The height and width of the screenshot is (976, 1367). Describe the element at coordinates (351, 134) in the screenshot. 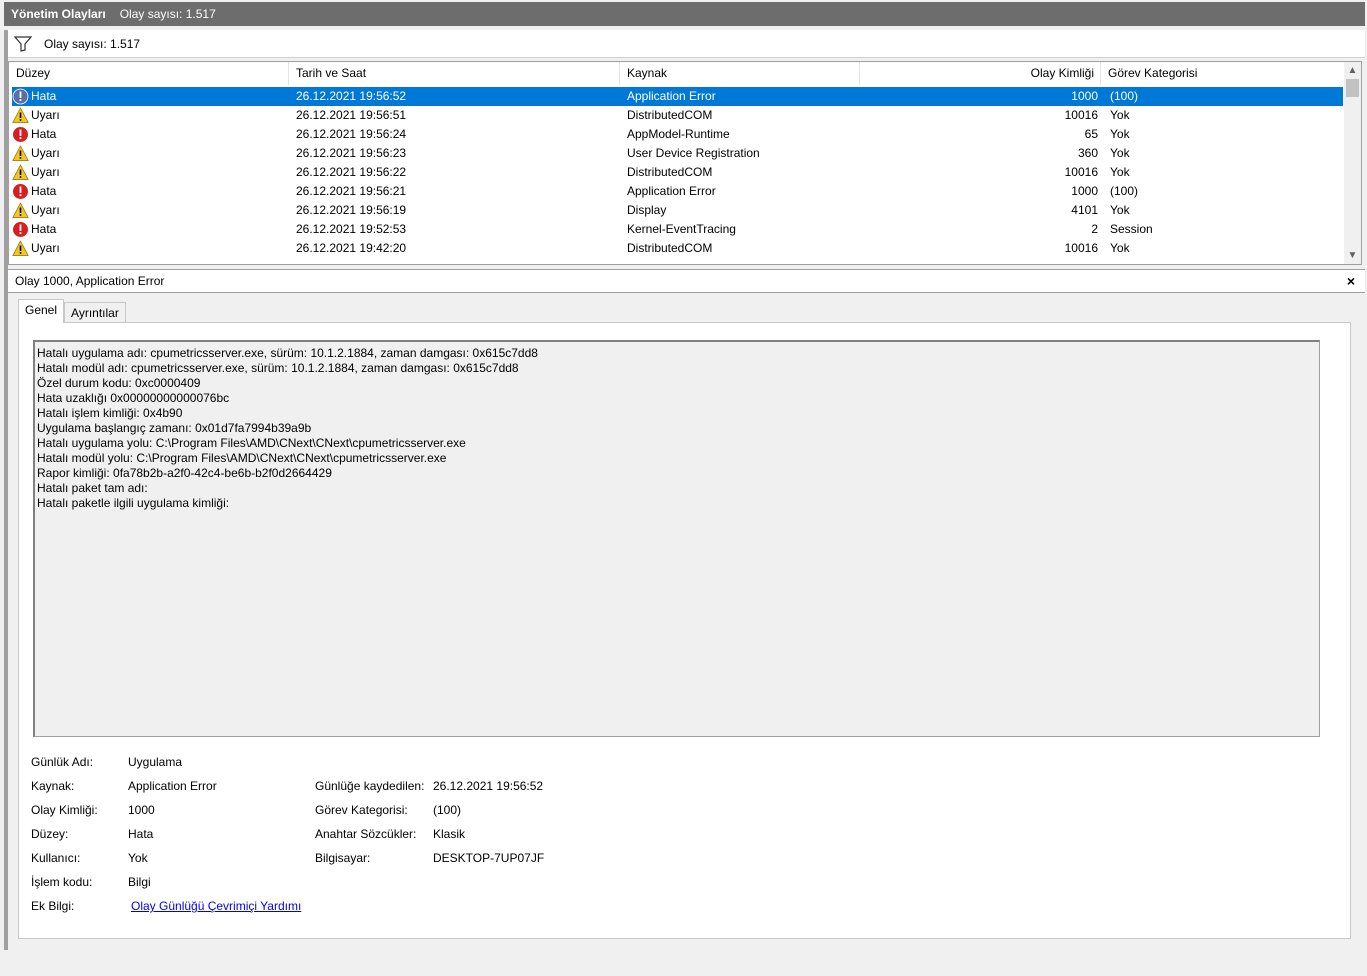

I see `row-datetime: 26.12.2021 19:56:24` at that location.